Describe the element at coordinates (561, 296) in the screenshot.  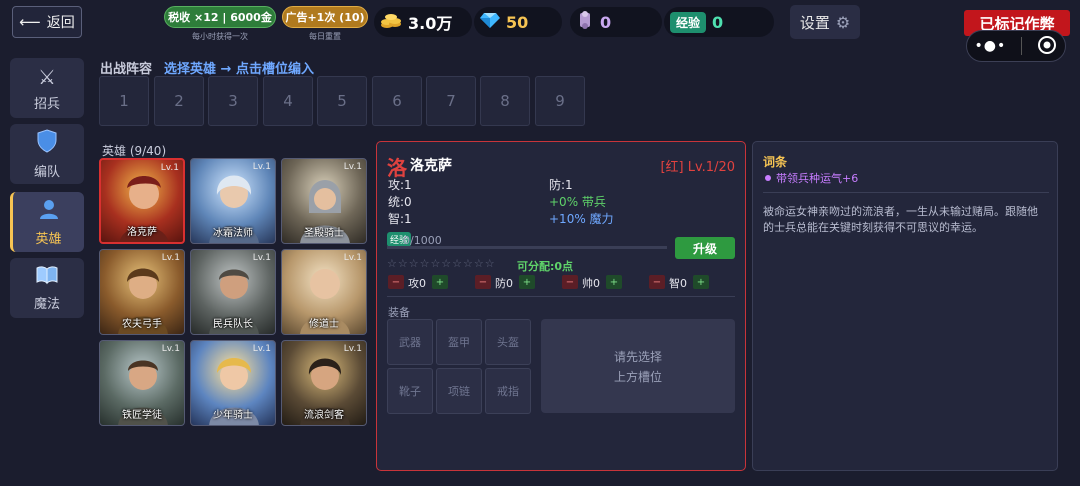
I see `divider` at that location.